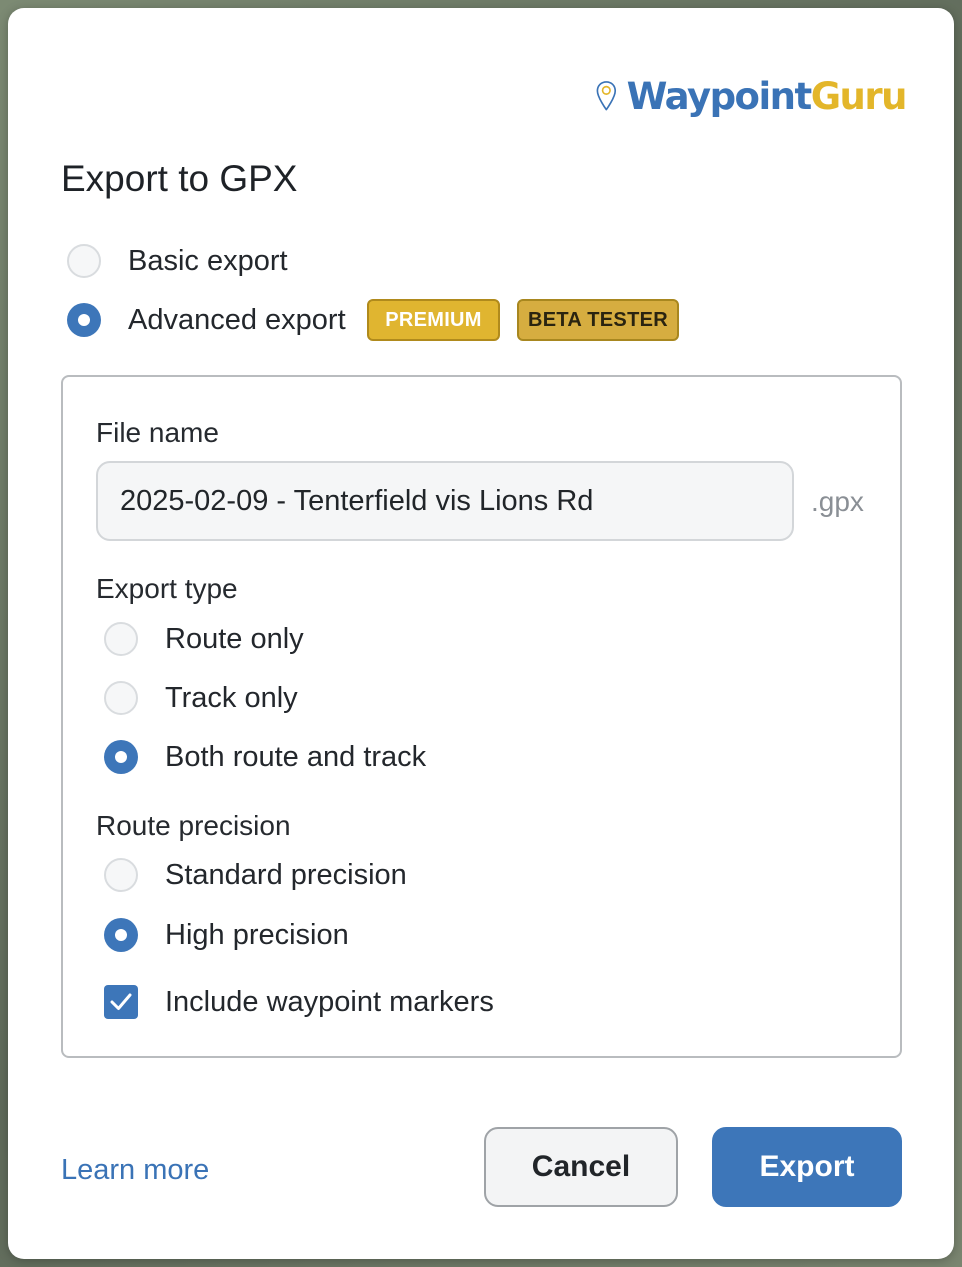 Image resolution: width=962 pixels, height=1267 pixels. Describe the element at coordinates (193, 825) in the screenshot. I see `route-precision-label: Route precision` at that location.